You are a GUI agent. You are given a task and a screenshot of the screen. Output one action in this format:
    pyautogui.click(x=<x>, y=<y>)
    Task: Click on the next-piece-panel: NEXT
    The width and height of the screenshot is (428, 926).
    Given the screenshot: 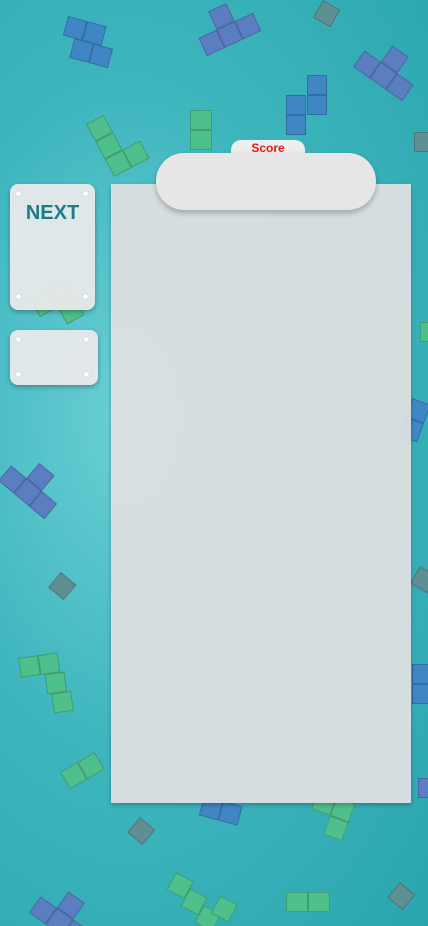 What is the action you would take?
    pyautogui.click(x=52, y=247)
    